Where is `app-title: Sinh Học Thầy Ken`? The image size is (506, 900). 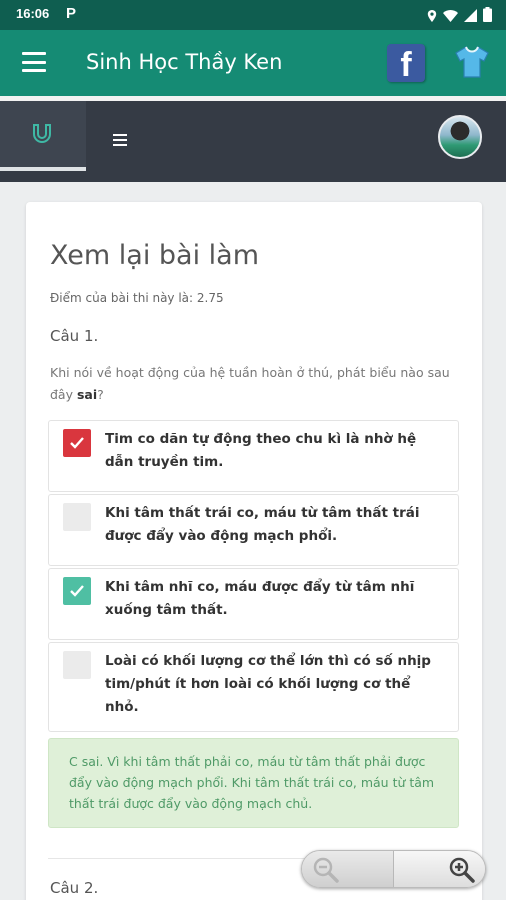 app-title: Sinh Học Thầy Ken is located at coordinates (184, 62).